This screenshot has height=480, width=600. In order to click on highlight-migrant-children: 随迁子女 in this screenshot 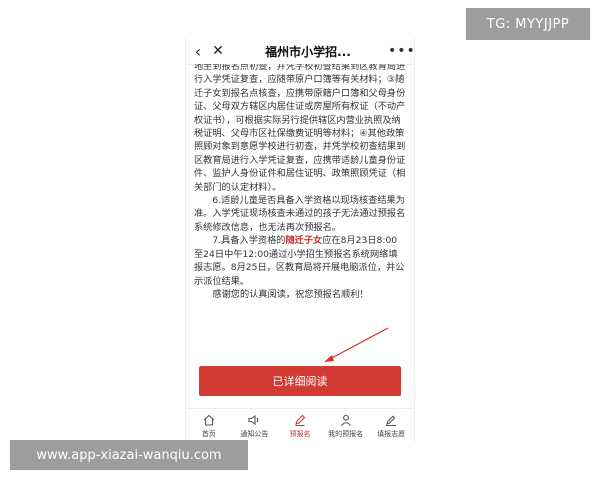, I will do `click(304, 241)`.